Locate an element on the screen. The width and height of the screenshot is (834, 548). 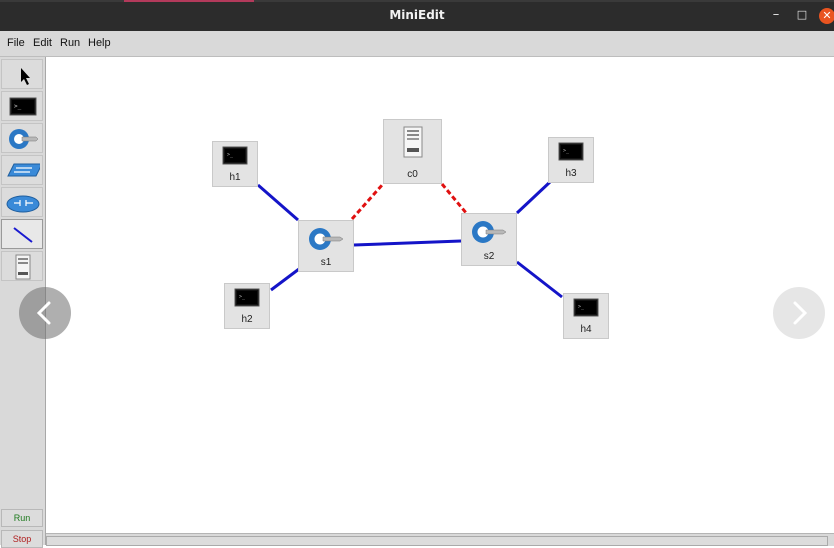
router-icon is located at coordinates (23, 204).